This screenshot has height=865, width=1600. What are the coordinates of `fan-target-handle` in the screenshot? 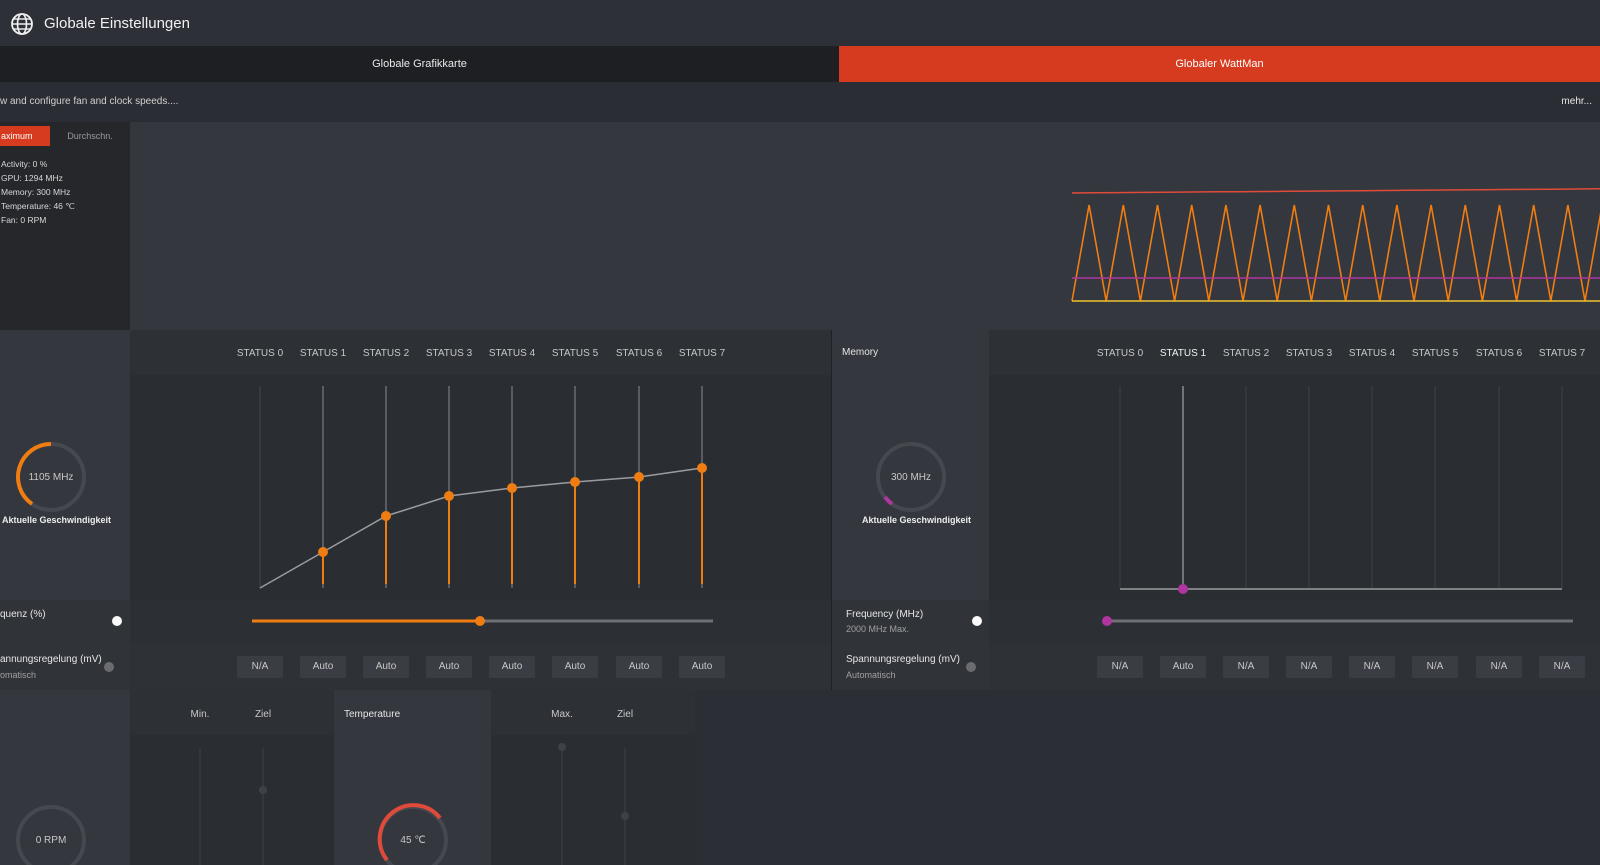 It's located at (263, 790).